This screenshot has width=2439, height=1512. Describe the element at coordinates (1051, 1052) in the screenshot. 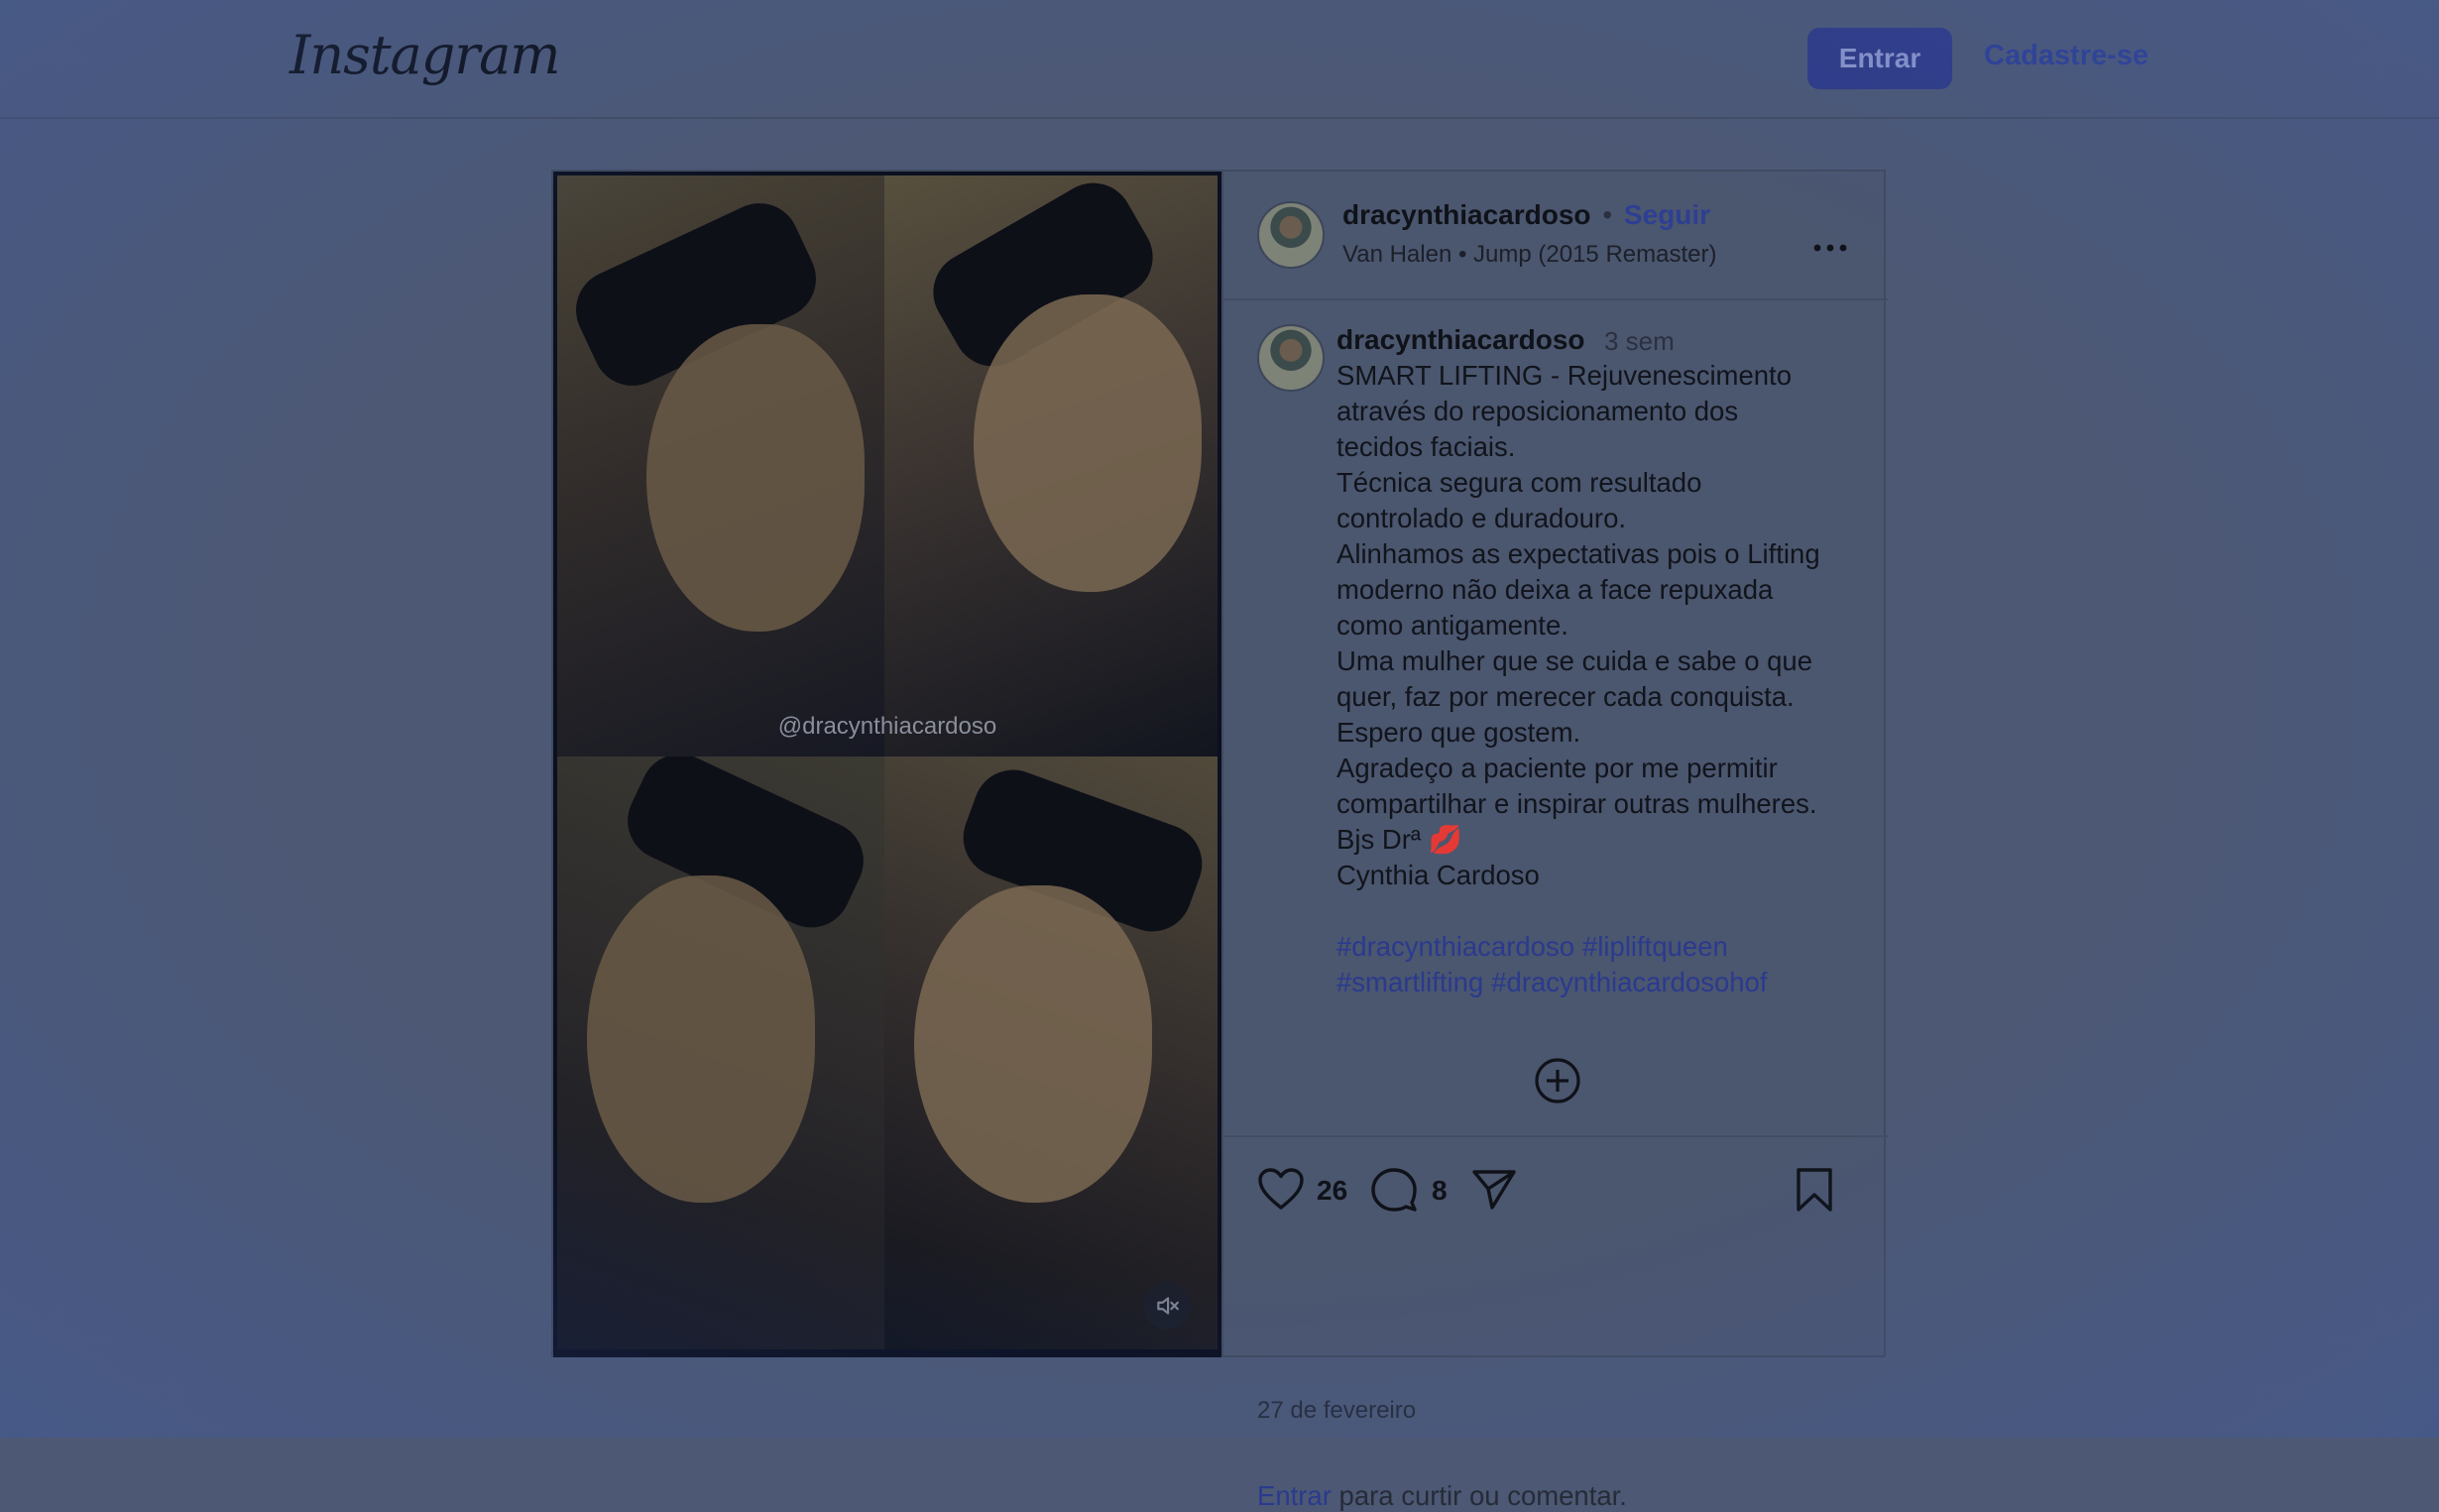

I see `video-frame-after-left-profile` at that location.